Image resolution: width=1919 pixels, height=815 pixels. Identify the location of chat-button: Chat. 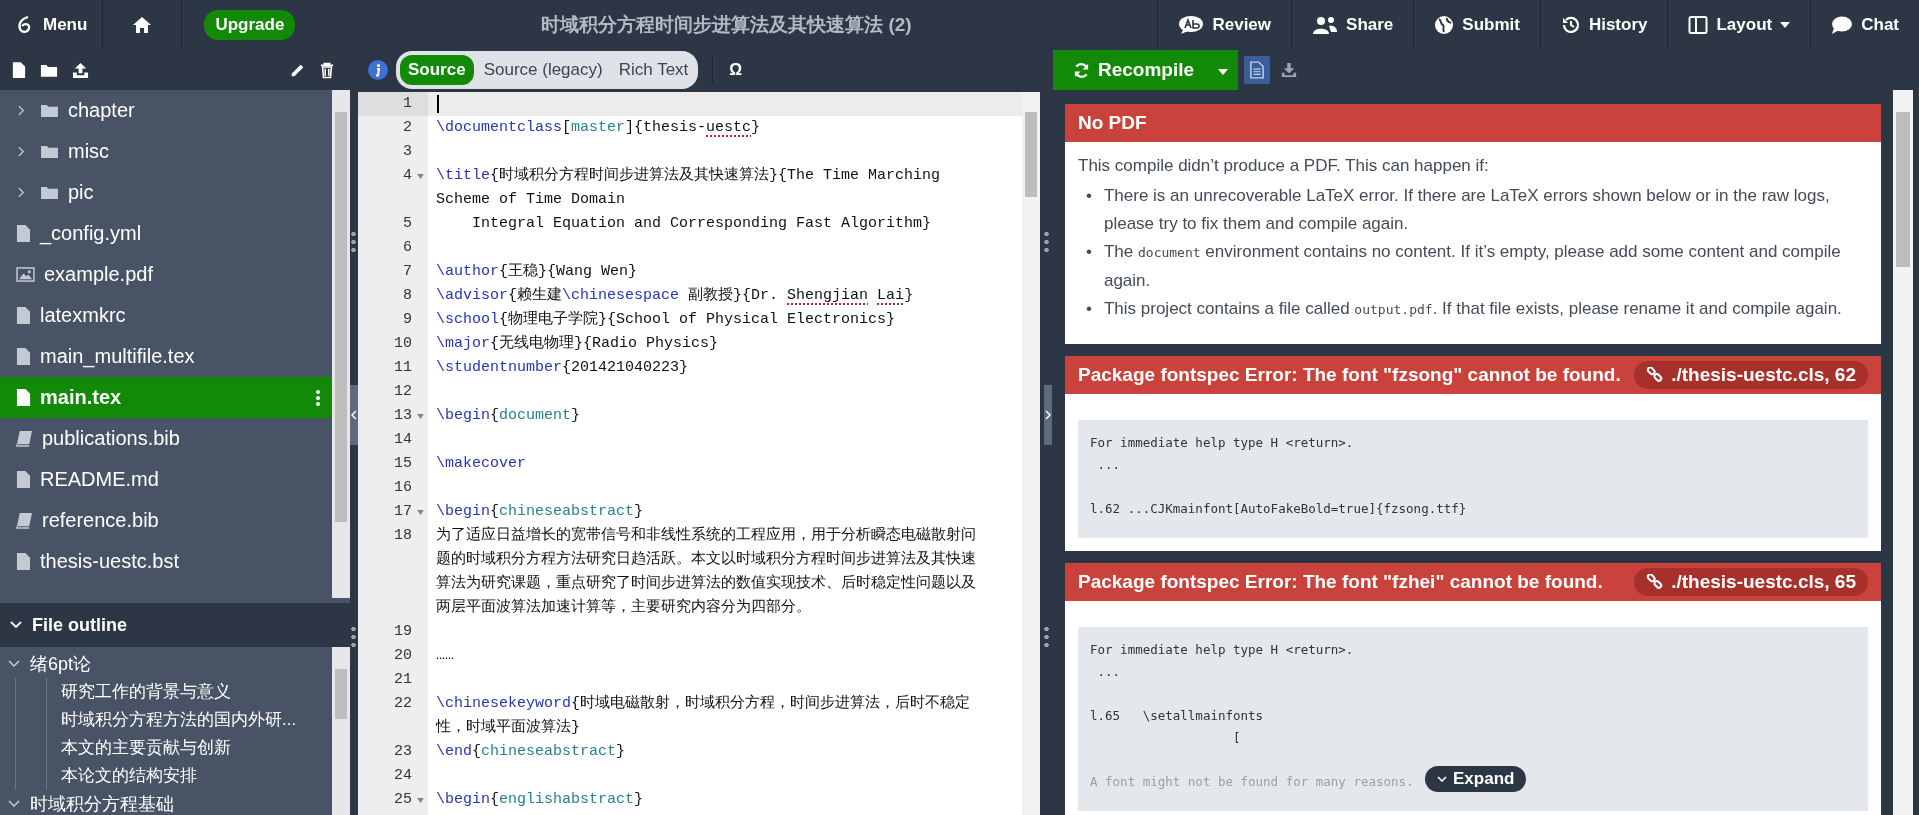
(1865, 25).